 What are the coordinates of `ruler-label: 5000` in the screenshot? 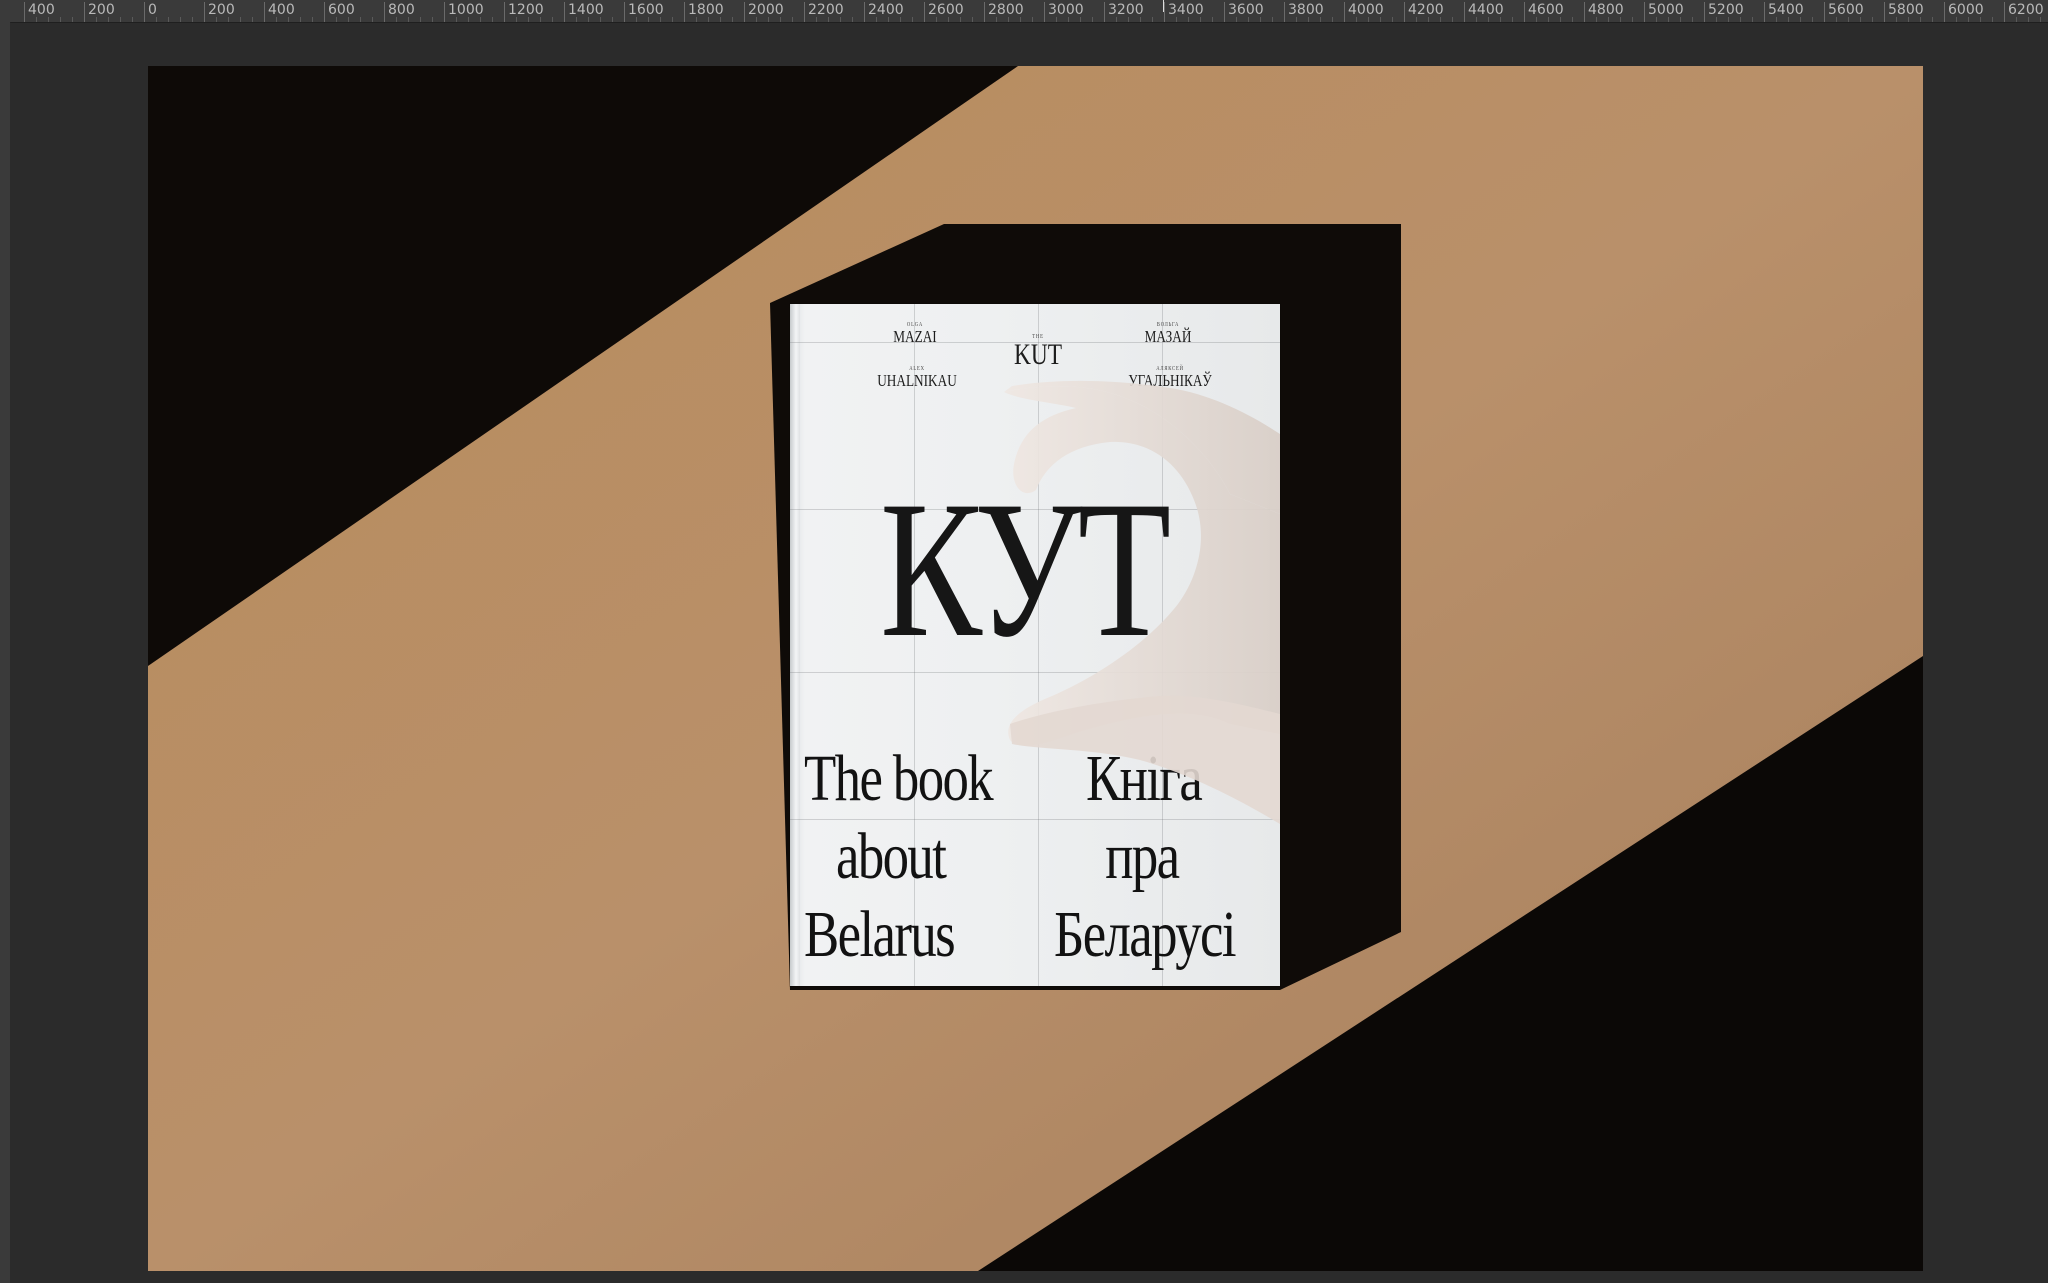 It's located at (1666, 10).